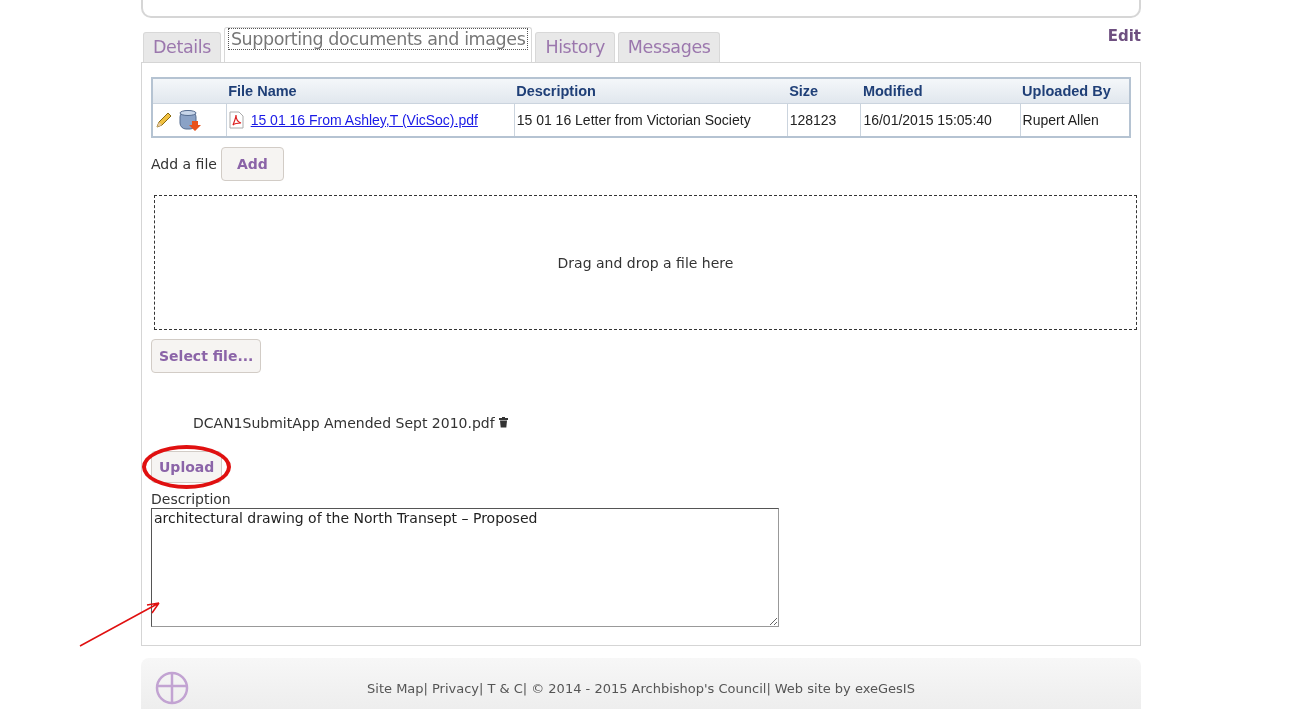 This screenshot has width=1301, height=709. What do you see at coordinates (940, 91) in the screenshot?
I see `column-header: Modified` at bounding box center [940, 91].